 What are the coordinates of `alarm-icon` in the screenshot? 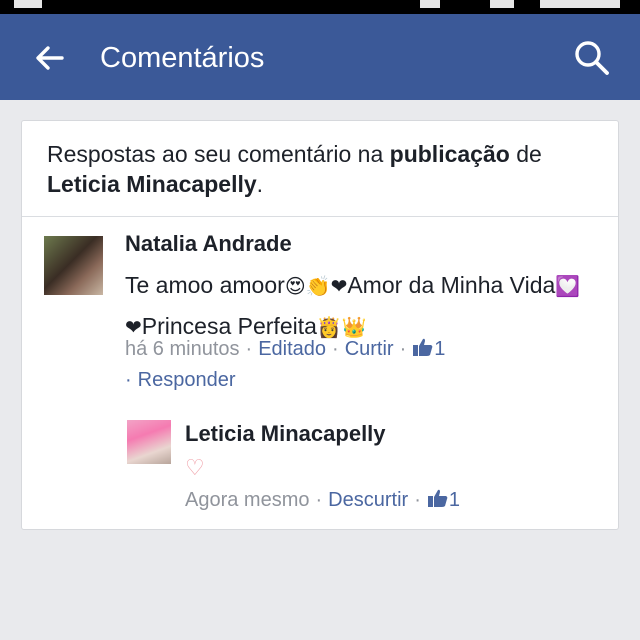 It's located at (430, 4).